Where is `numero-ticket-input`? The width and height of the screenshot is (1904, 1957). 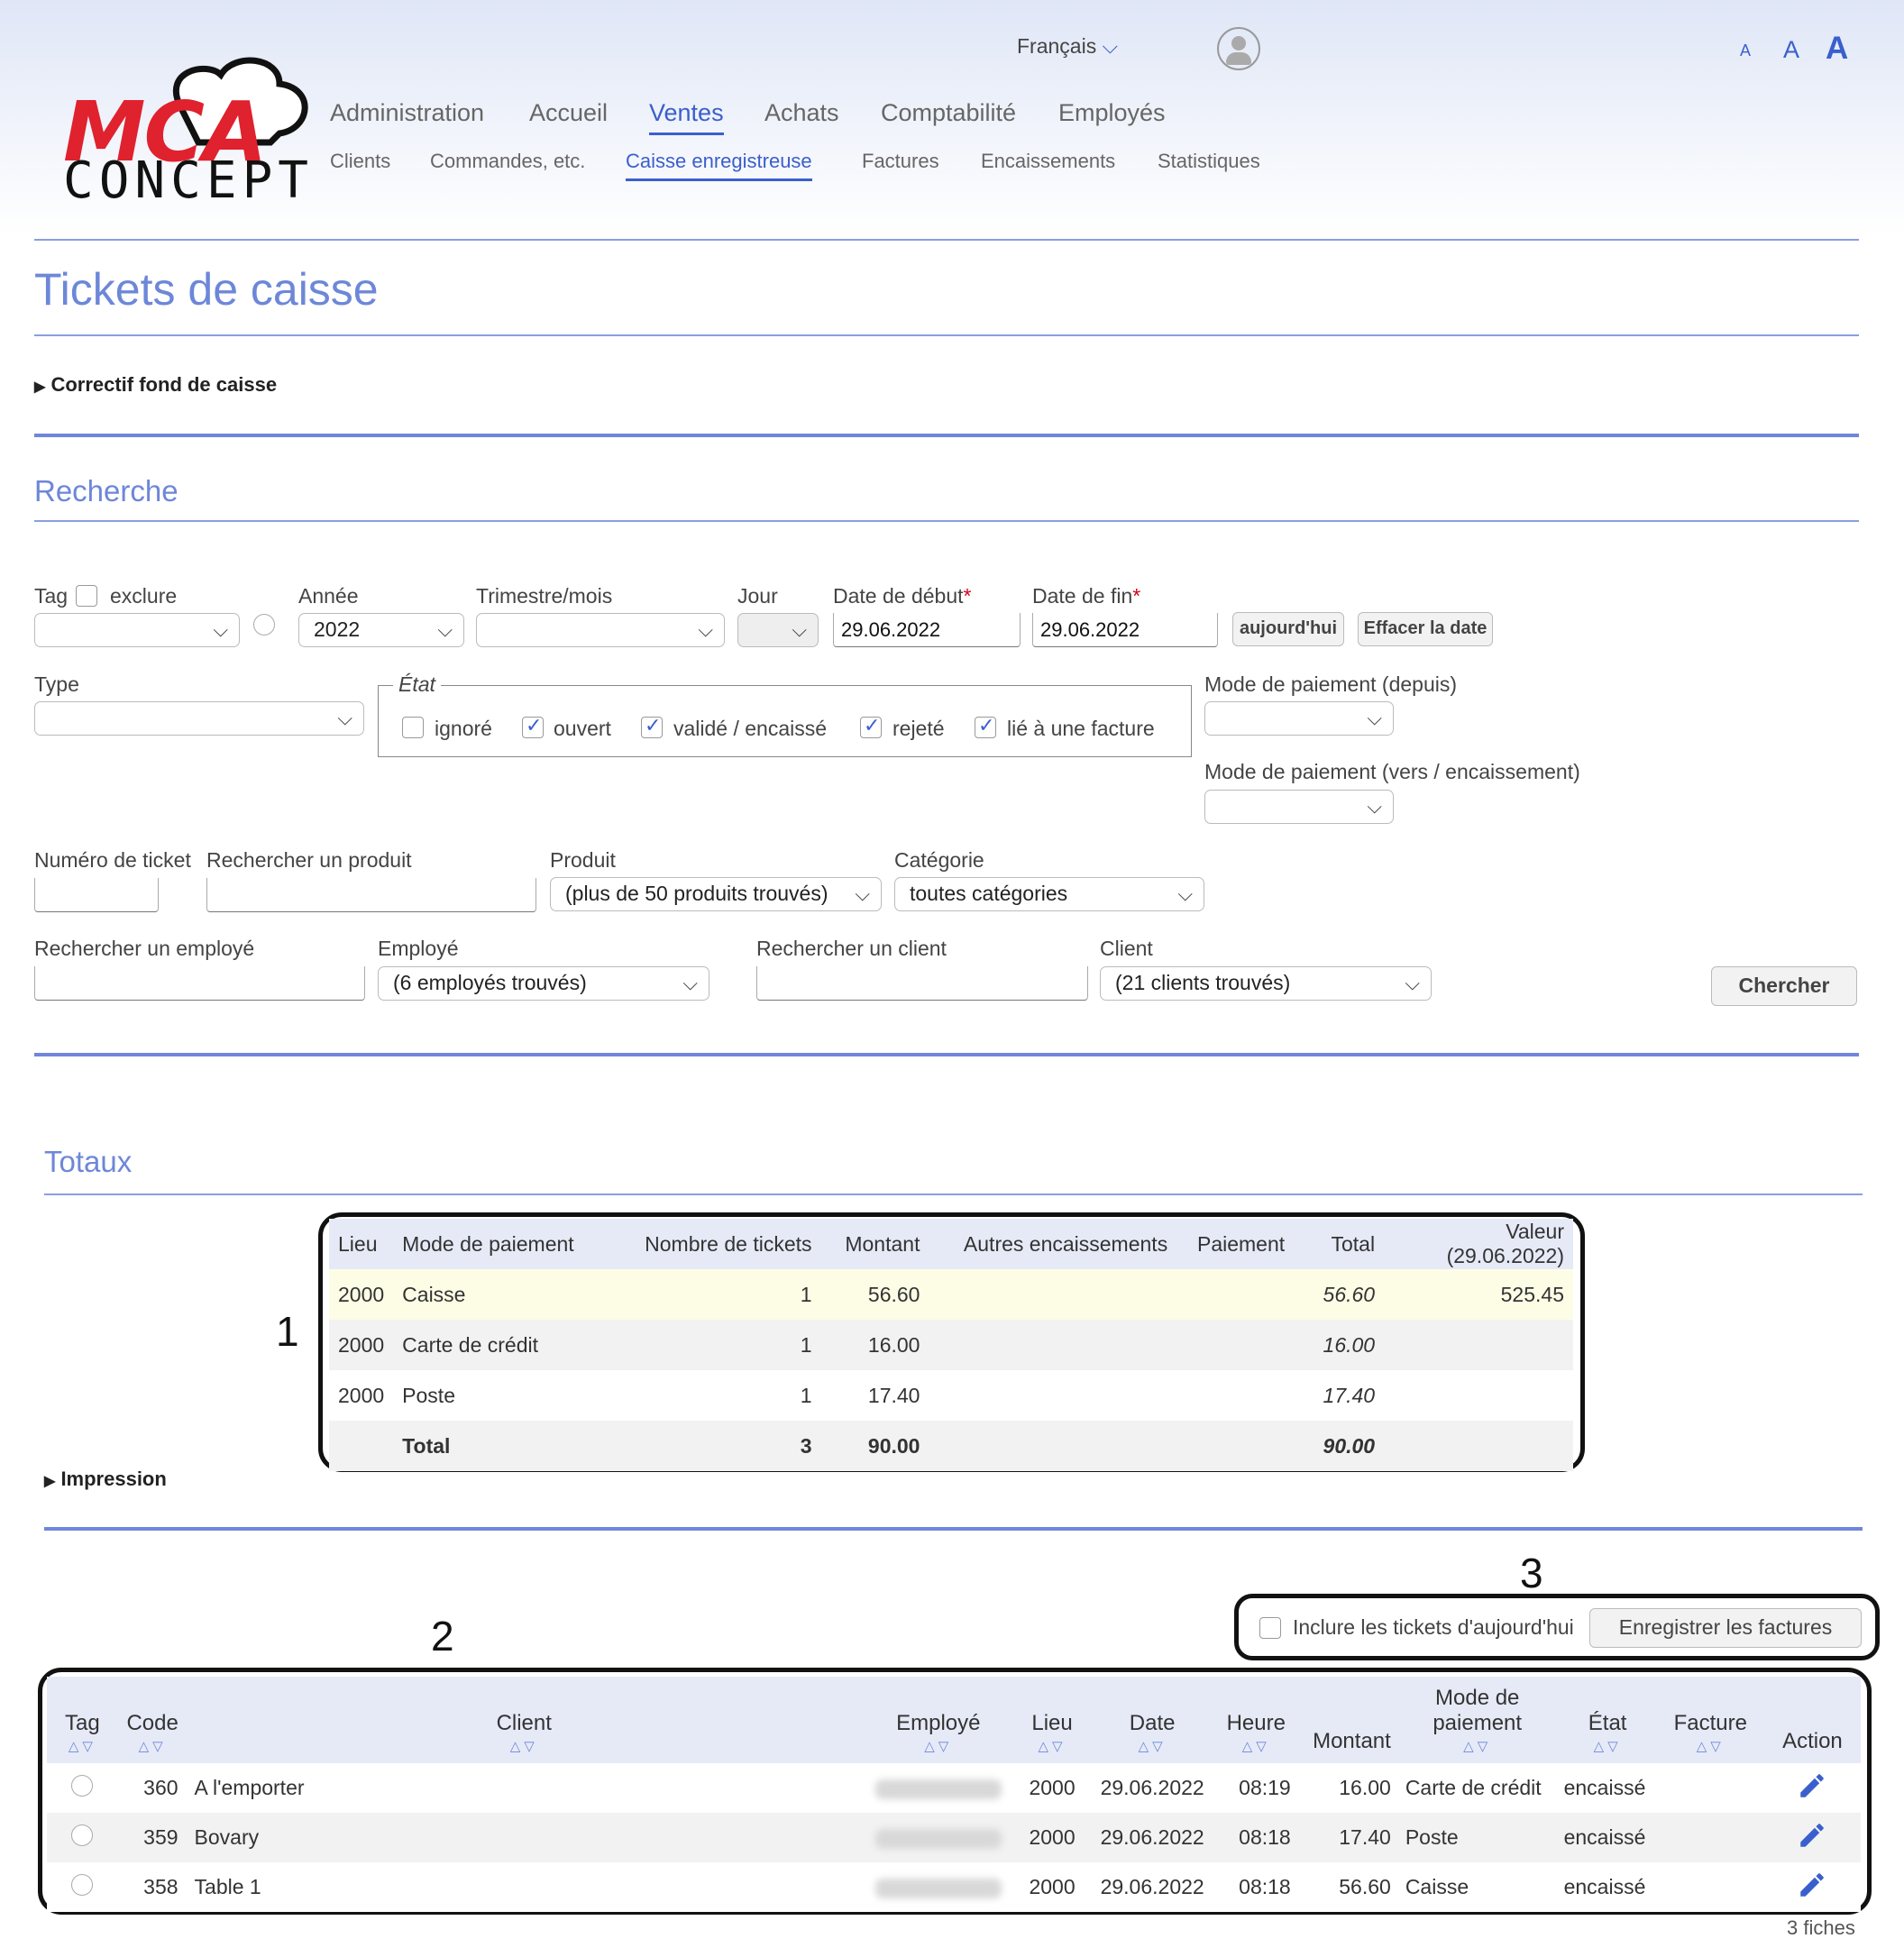 numero-ticket-input is located at coordinates (96, 895).